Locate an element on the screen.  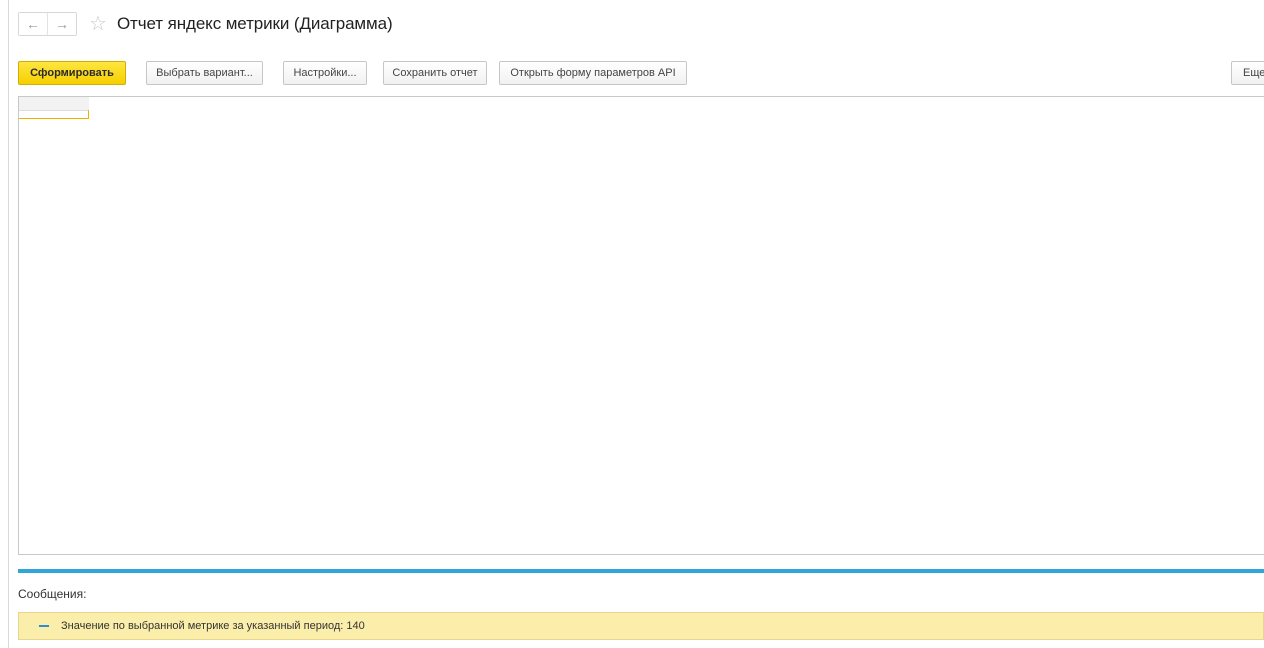
generate-button: Сформировать is located at coordinates (72, 73).